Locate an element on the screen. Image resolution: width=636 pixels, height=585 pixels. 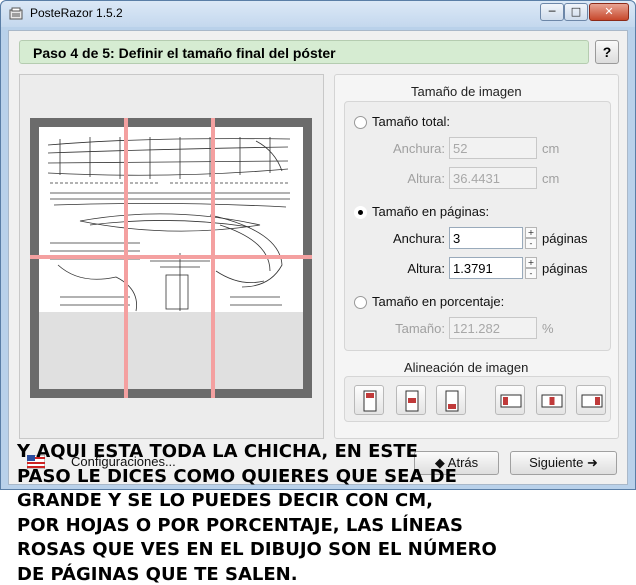
total-size-radio is located at coordinates (360, 122).